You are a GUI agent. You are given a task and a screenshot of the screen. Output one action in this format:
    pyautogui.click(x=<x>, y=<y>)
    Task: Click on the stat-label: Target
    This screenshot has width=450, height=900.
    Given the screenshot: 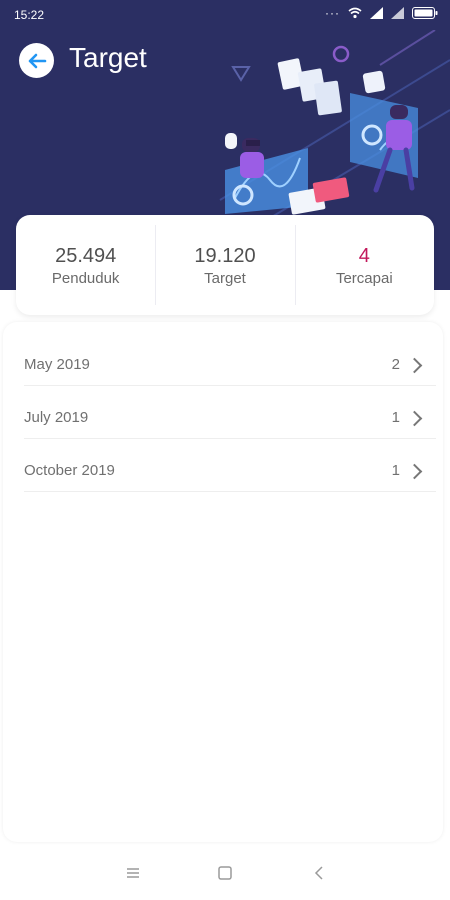 What is the action you would take?
    pyautogui.click(x=225, y=278)
    